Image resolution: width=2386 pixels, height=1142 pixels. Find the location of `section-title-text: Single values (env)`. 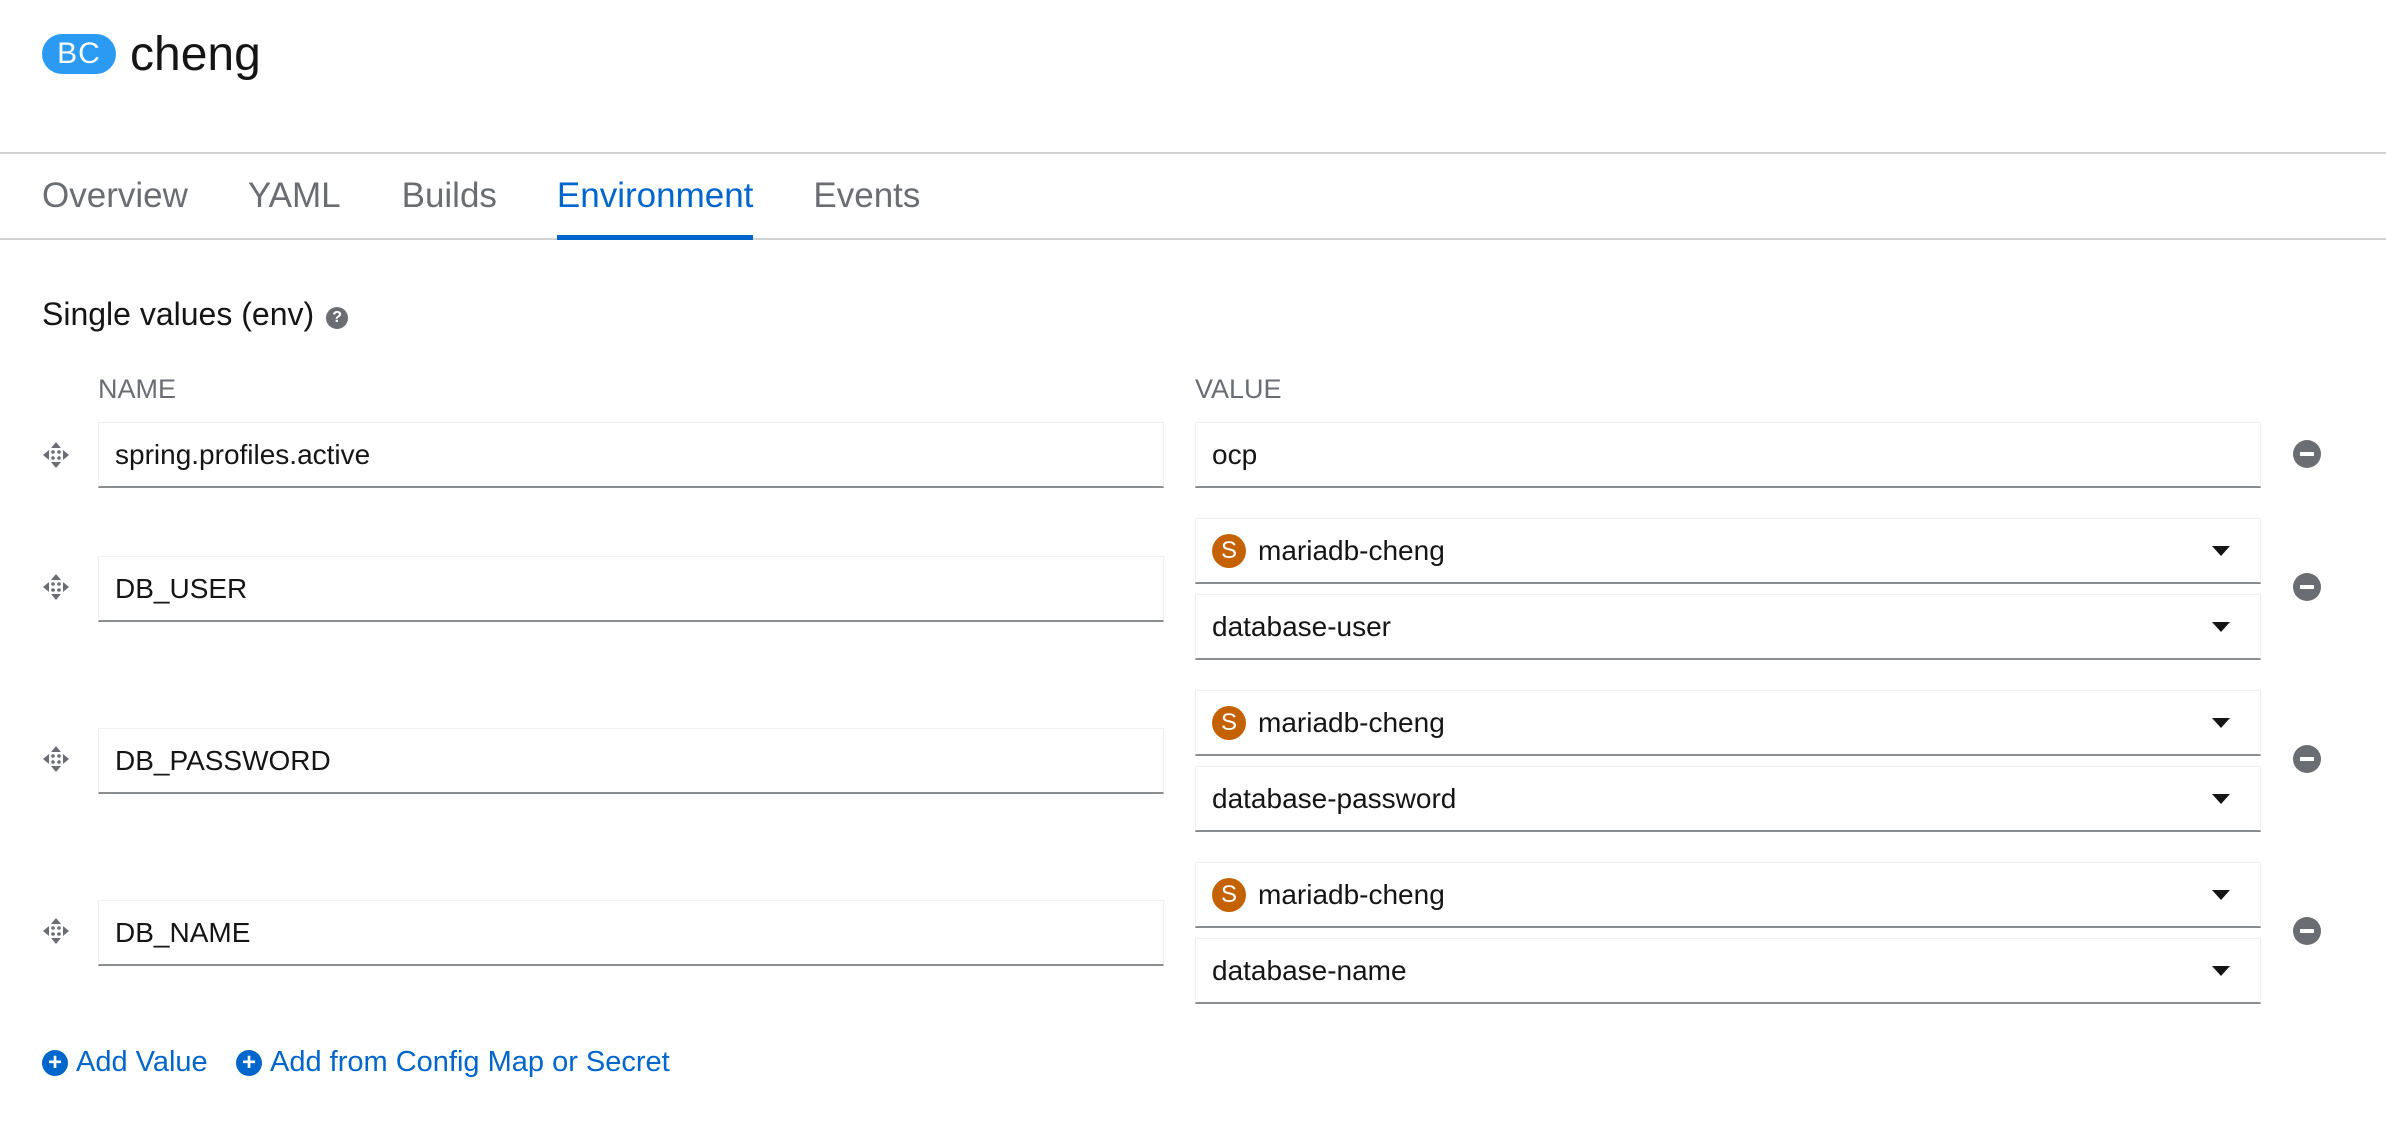

section-title-text: Single values (env) is located at coordinates (178, 314).